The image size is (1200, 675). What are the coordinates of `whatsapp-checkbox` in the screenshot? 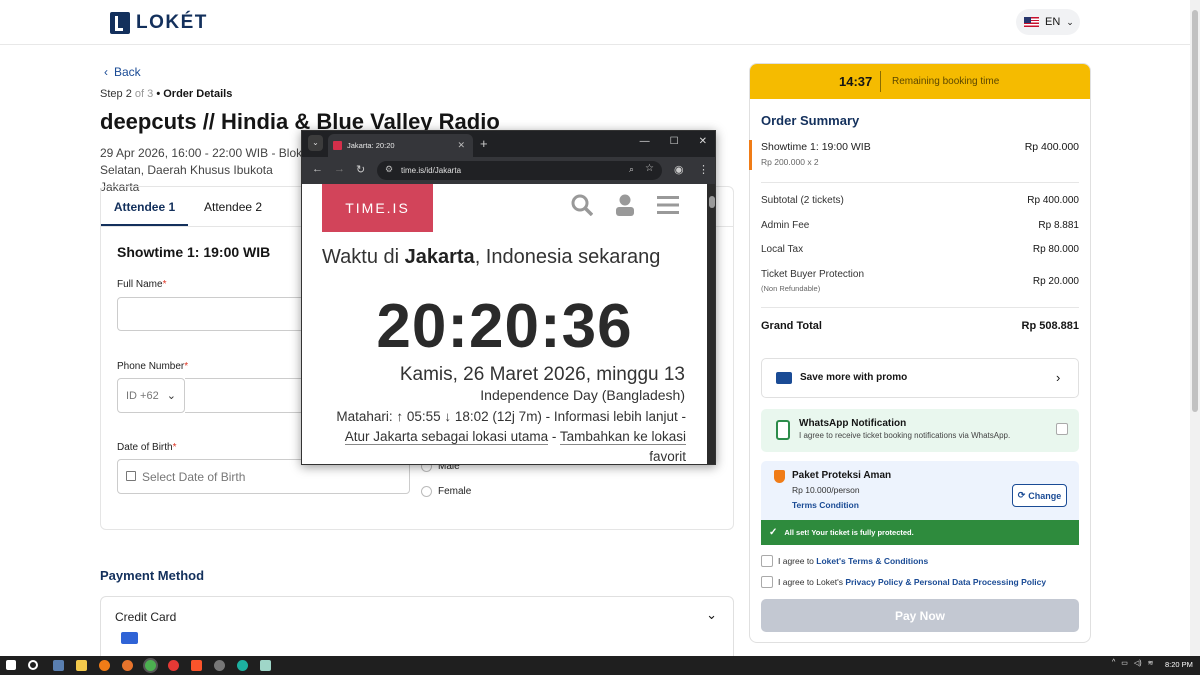 It's located at (1062, 429).